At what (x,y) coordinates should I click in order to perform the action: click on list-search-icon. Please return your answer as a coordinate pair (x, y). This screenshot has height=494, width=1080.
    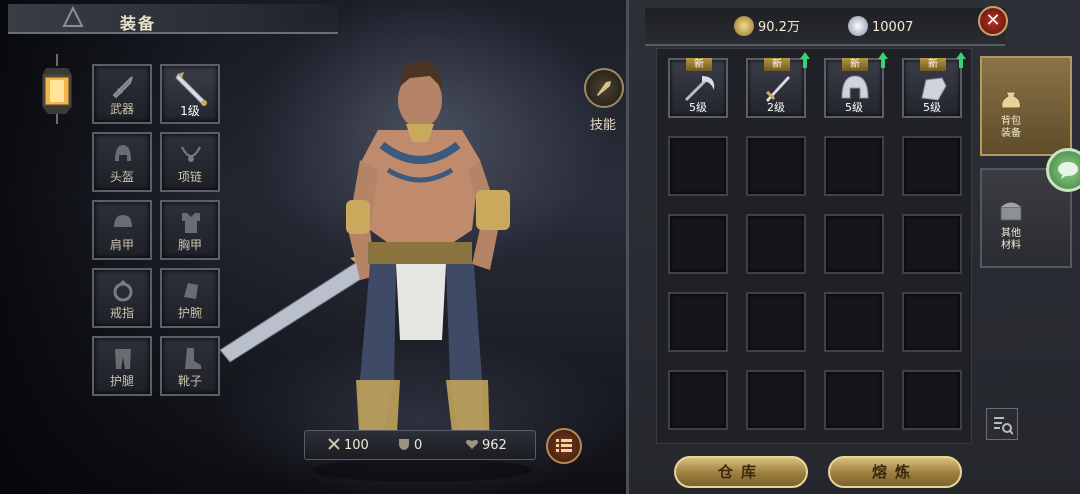
    Looking at the image, I should click on (1003, 426).